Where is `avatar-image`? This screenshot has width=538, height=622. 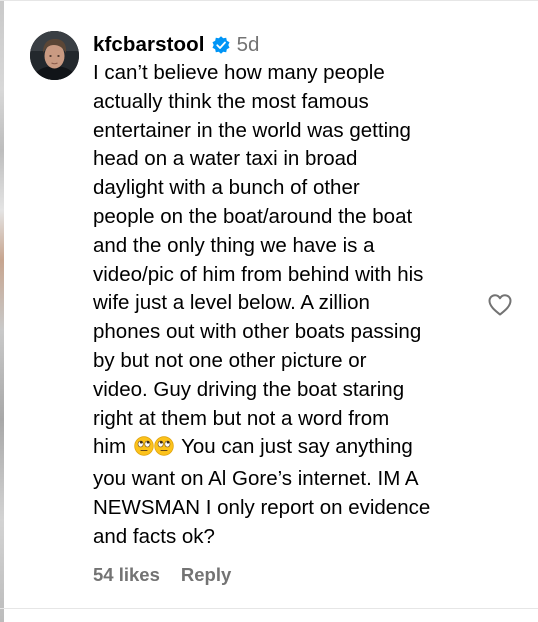 avatar-image is located at coordinates (54, 55).